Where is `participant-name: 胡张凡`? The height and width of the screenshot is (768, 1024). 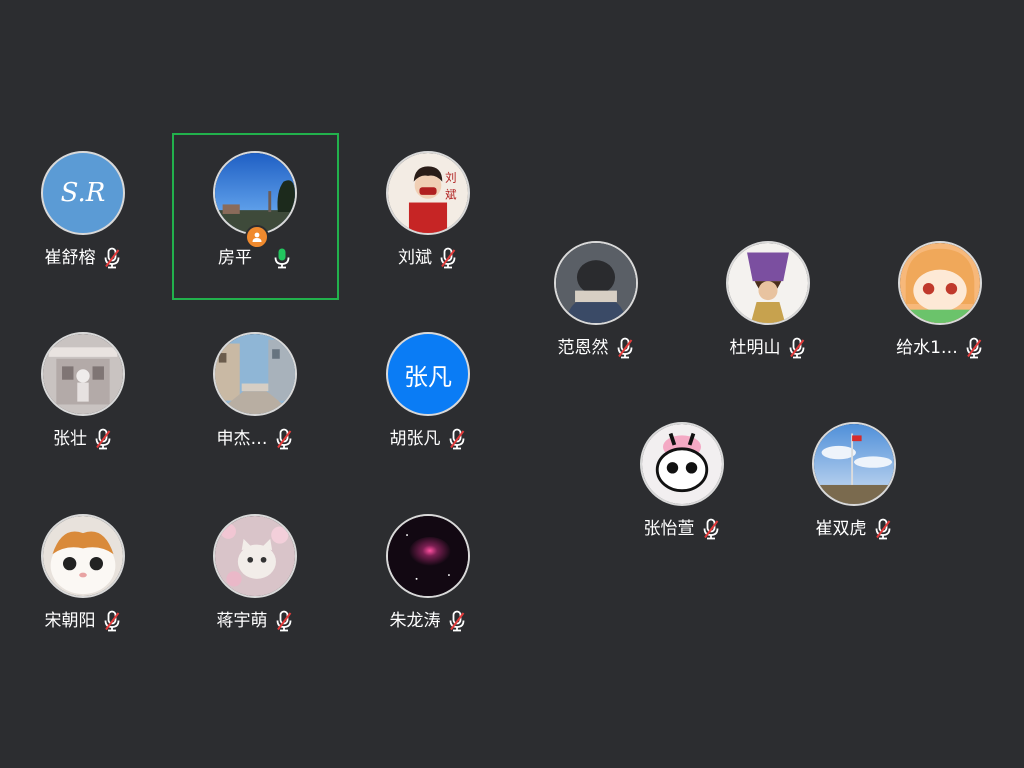
participant-name: 胡张凡 is located at coordinates (415, 439).